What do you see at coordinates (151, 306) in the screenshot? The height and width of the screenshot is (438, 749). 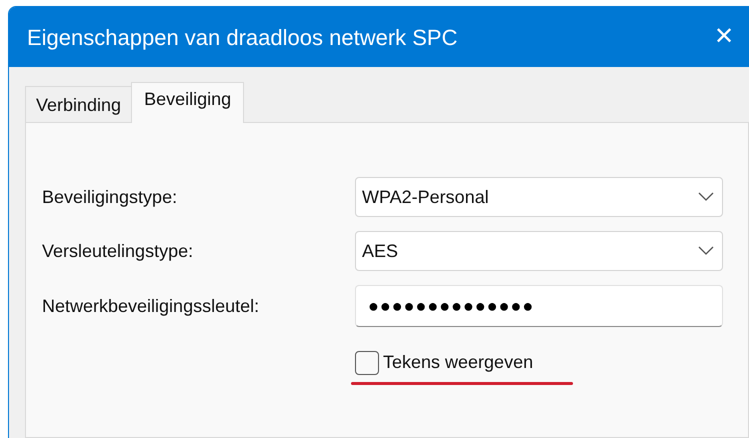 I see `field-label: Netwerkbeveiligingssleutel:` at bounding box center [151, 306].